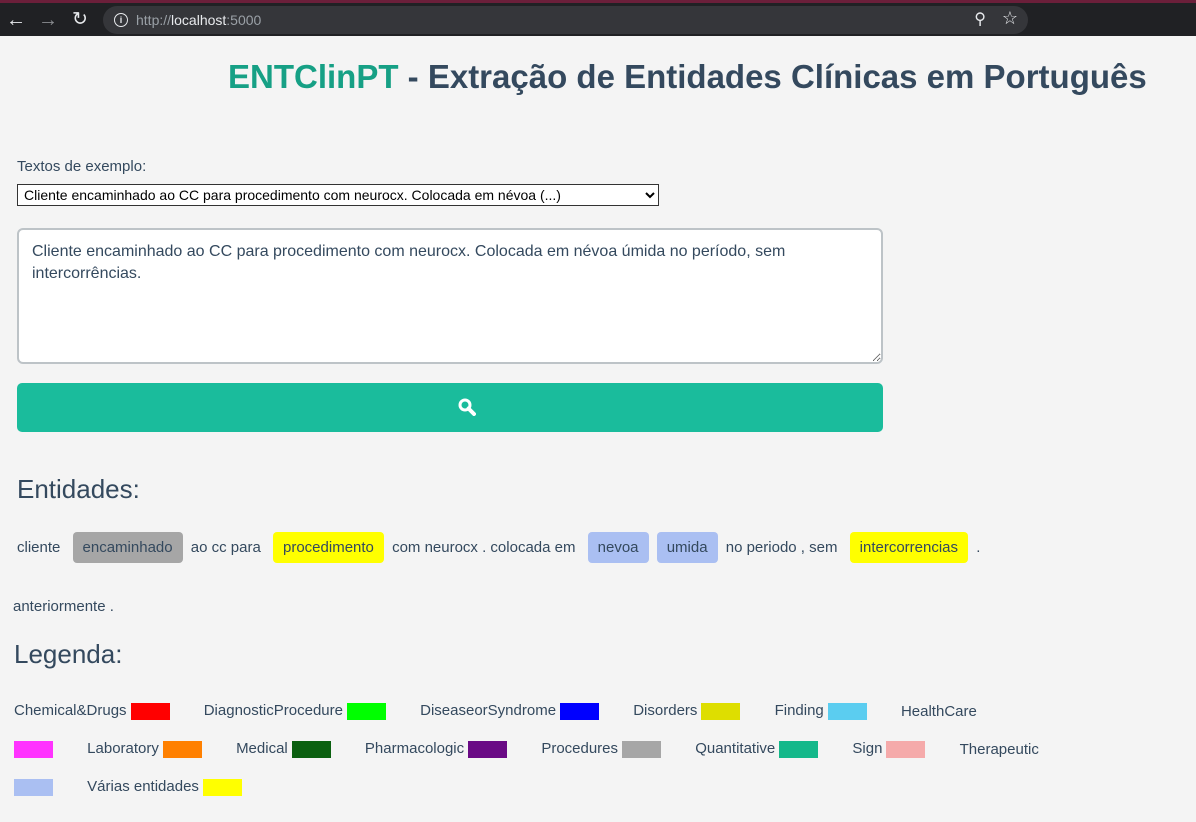 This screenshot has width=1196, height=822. Describe the element at coordinates (978, 547) in the screenshot. I see `token-text: .` at that location.